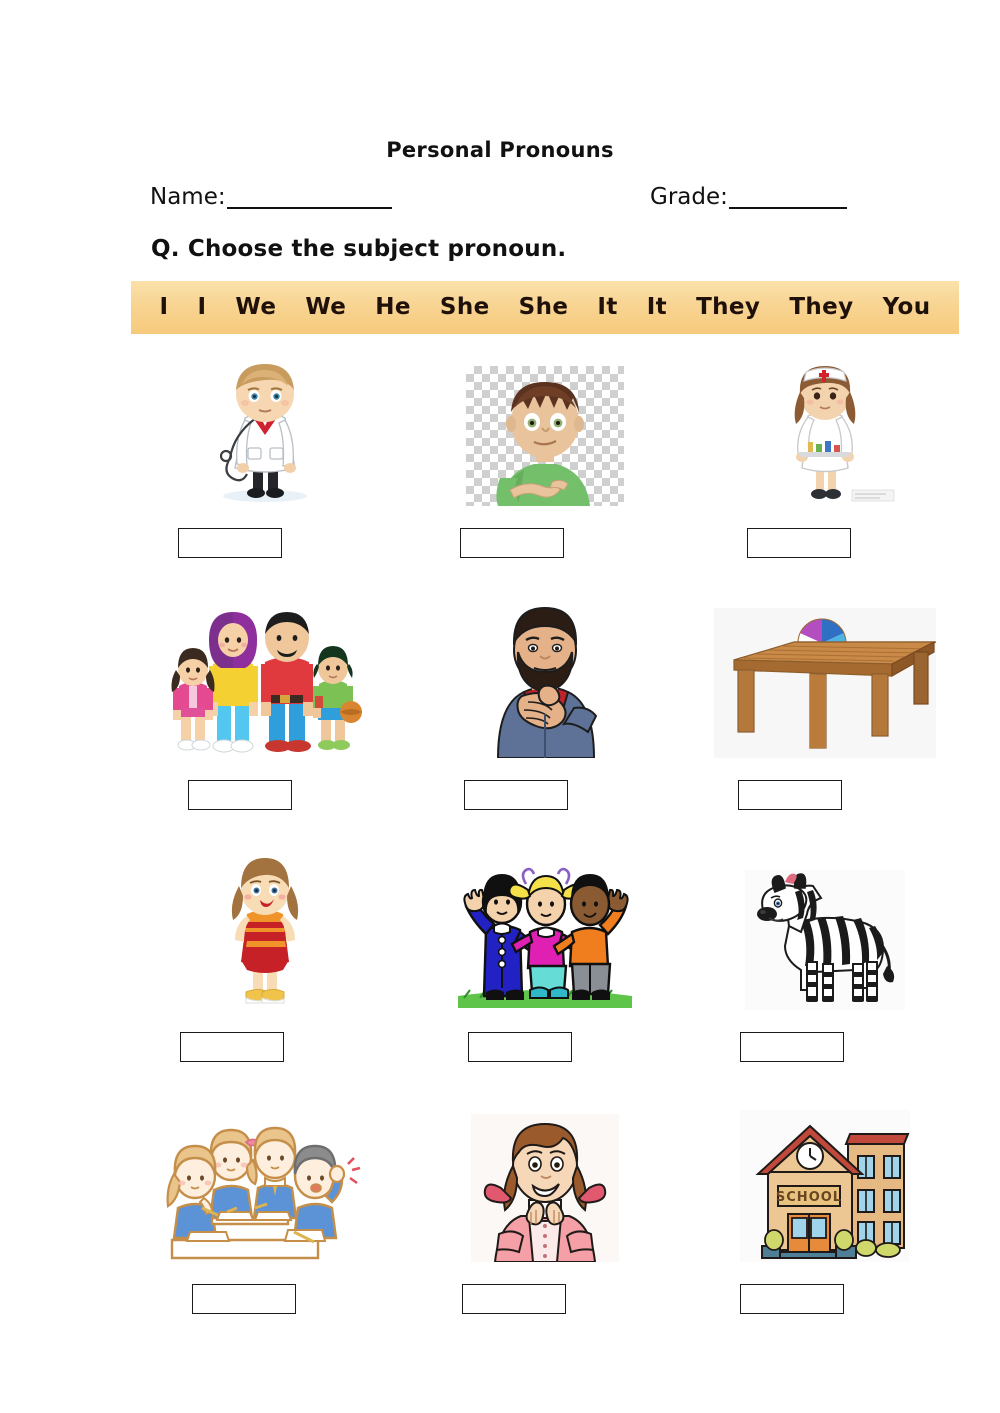  I want to click on question-row: SCHOOL, so click(545, 1228).